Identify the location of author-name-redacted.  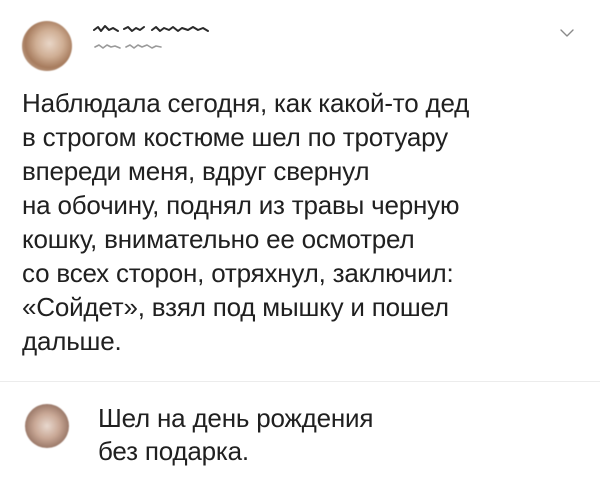
(157, 29).